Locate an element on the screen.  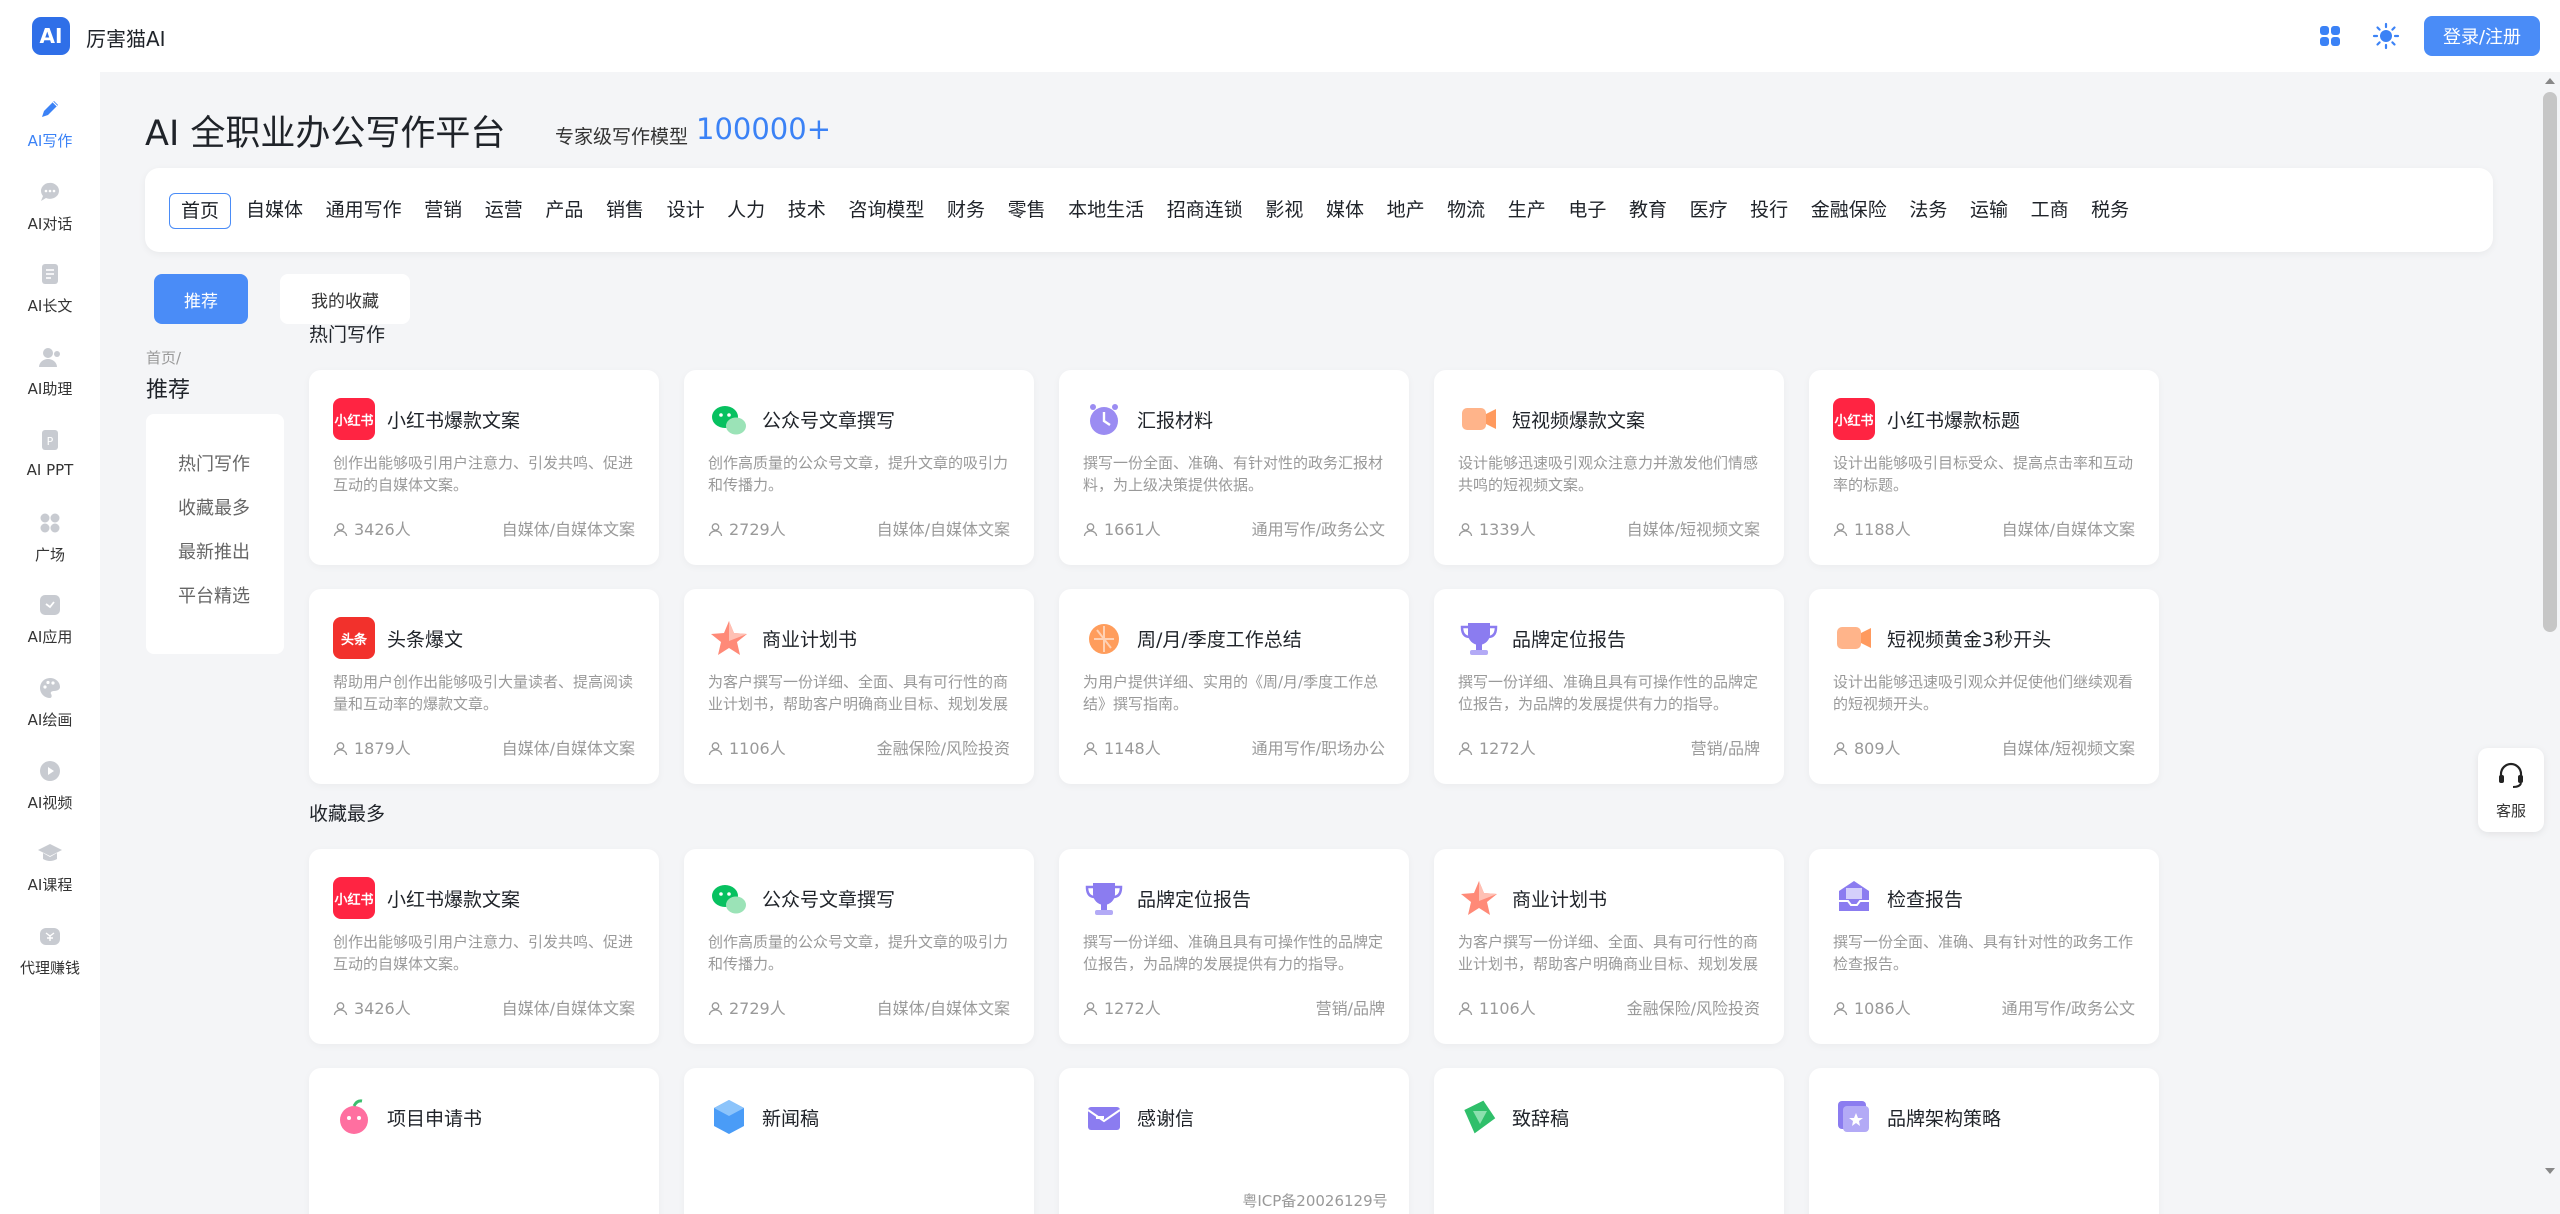
category-tab-13: 本地生活 is located at coordinates (1106, 211).